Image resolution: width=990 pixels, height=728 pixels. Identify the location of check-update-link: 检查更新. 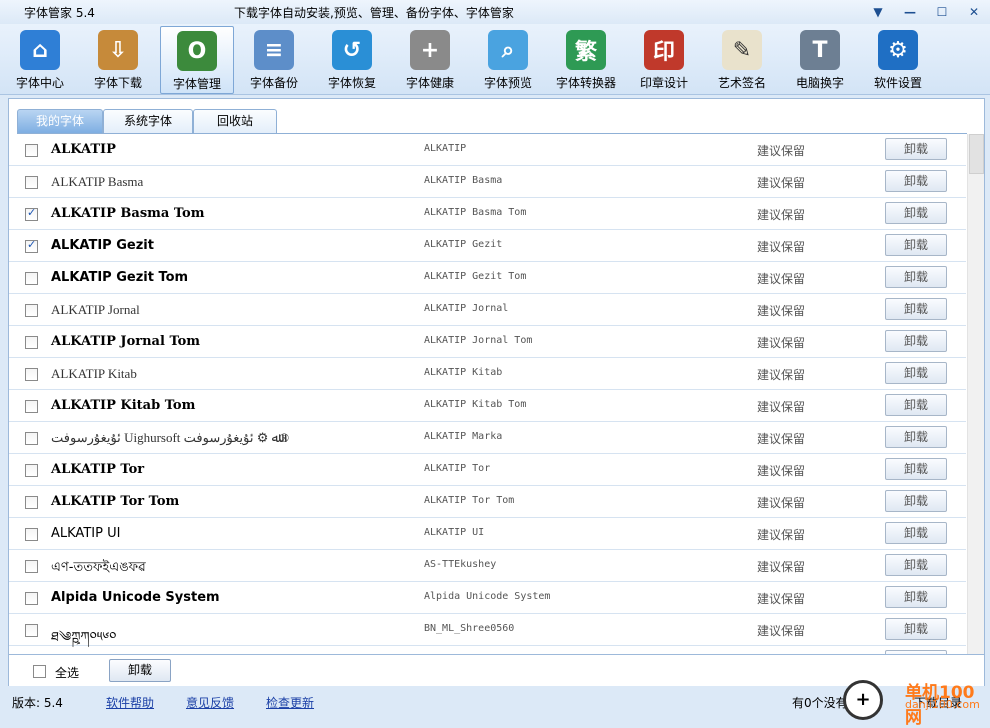
(290, 702).